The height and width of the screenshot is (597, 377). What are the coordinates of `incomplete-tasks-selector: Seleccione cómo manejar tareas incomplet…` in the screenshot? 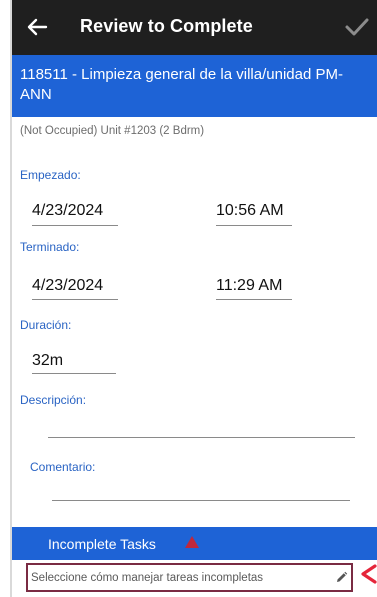 It's located at (189, 577).